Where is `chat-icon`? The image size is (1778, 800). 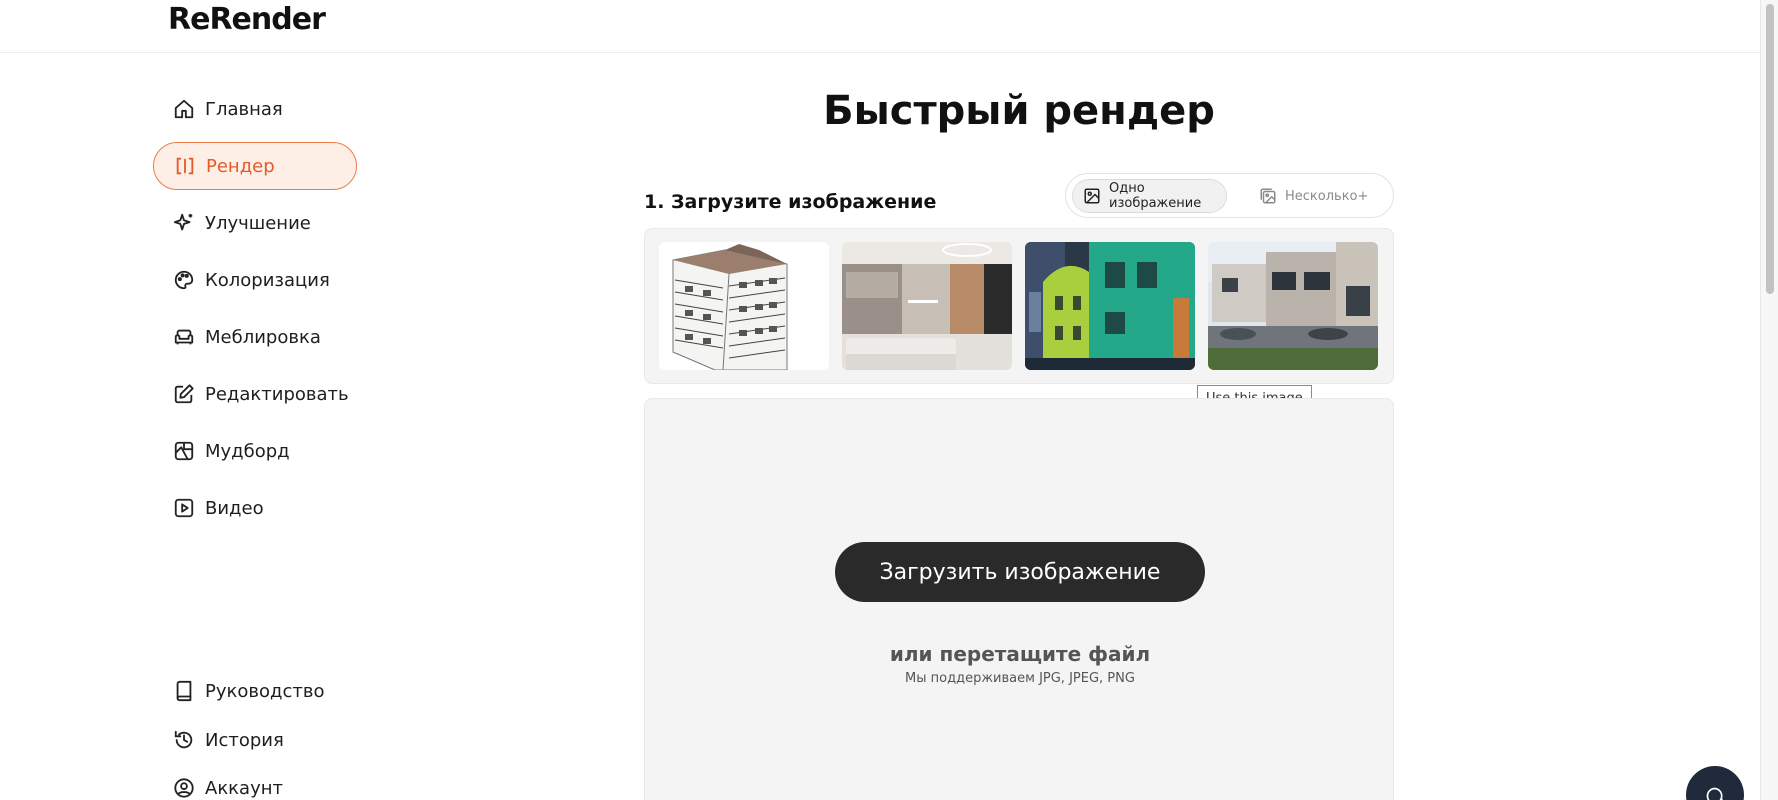
chat-icon is located at coordinates (1714, 793).